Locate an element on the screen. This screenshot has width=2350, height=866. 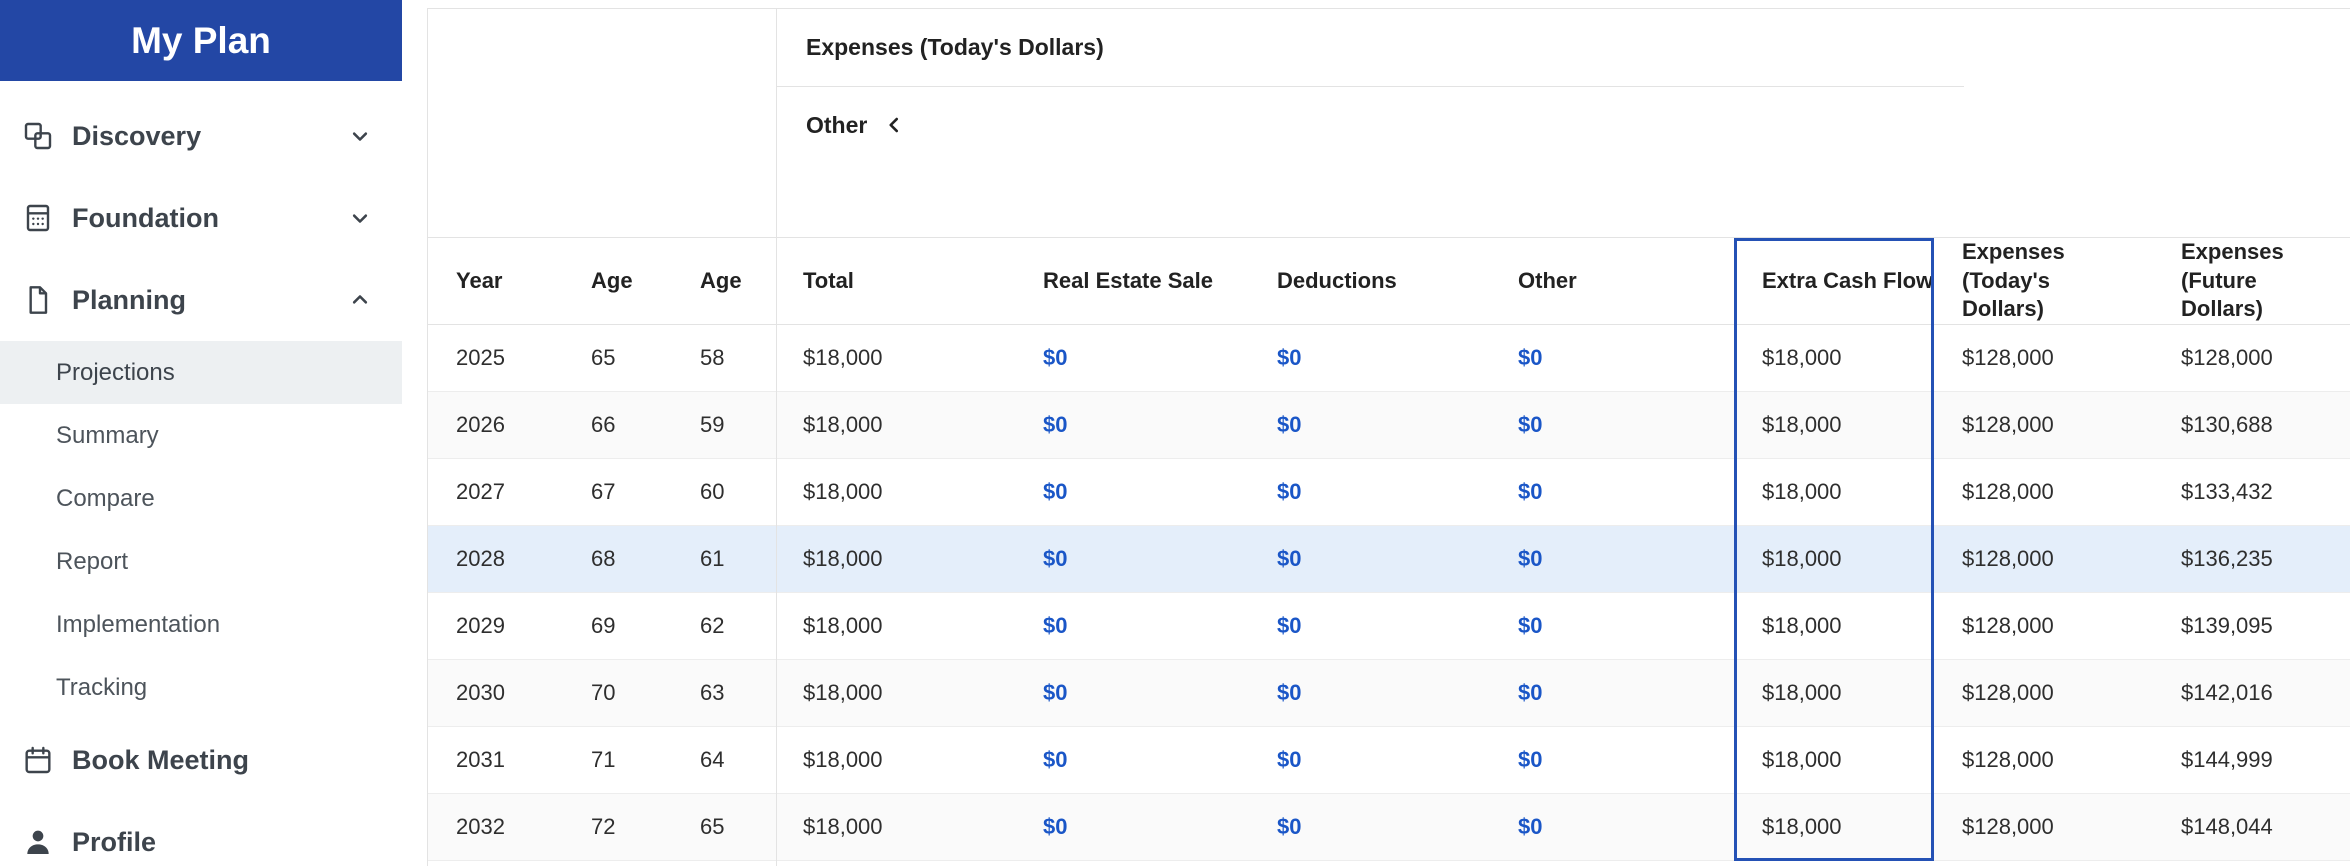
table-cell: 60 is located at coordinates (712, 491).